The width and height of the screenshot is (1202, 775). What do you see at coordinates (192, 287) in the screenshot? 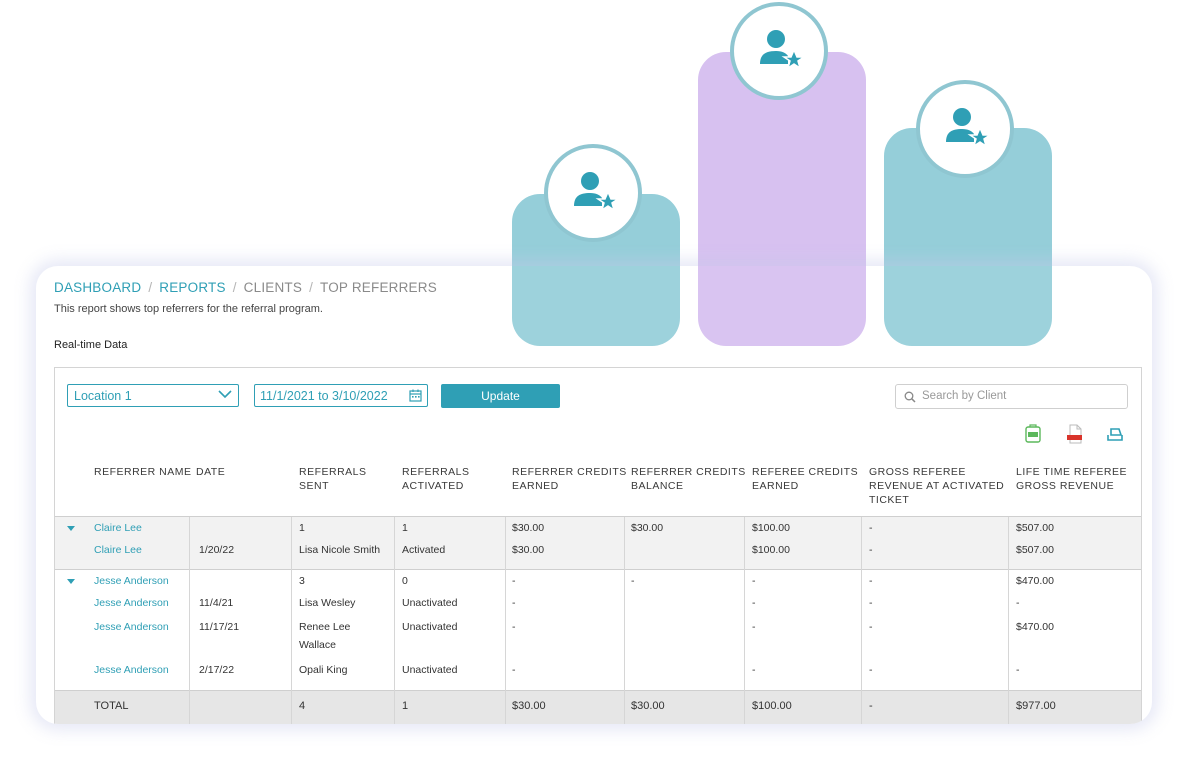
I see `breadcrumb-reports: REPORTS` at bounding box center [192, 287].